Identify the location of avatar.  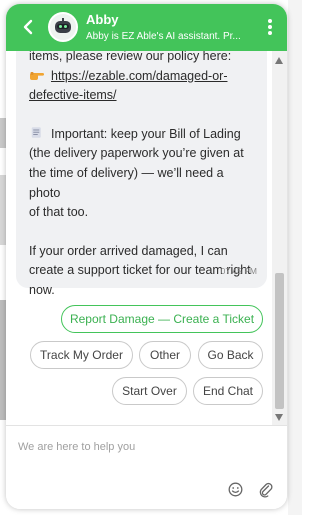
(63, 27).